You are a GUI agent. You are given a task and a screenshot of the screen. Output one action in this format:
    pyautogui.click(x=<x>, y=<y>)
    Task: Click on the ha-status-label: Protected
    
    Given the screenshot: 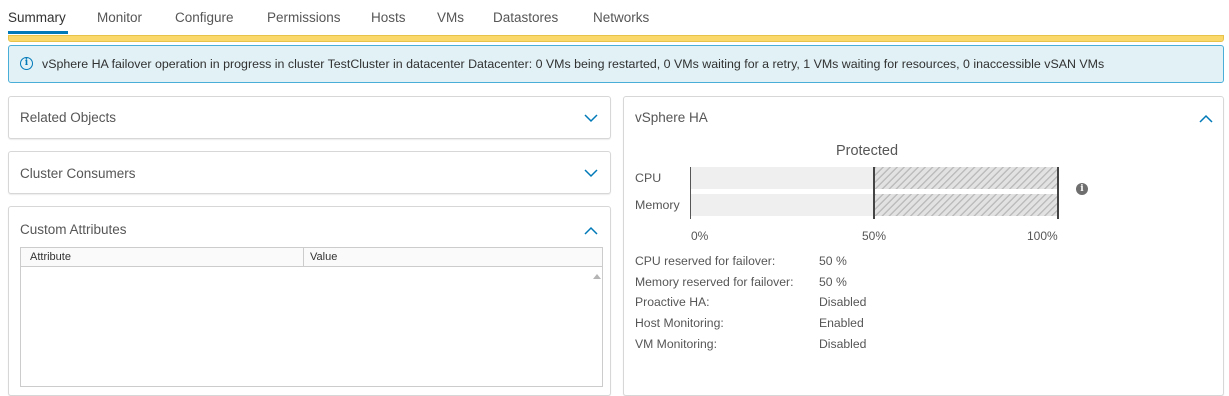 What is the action you would take?
    pyautogui.click(x=867, y=151)
    